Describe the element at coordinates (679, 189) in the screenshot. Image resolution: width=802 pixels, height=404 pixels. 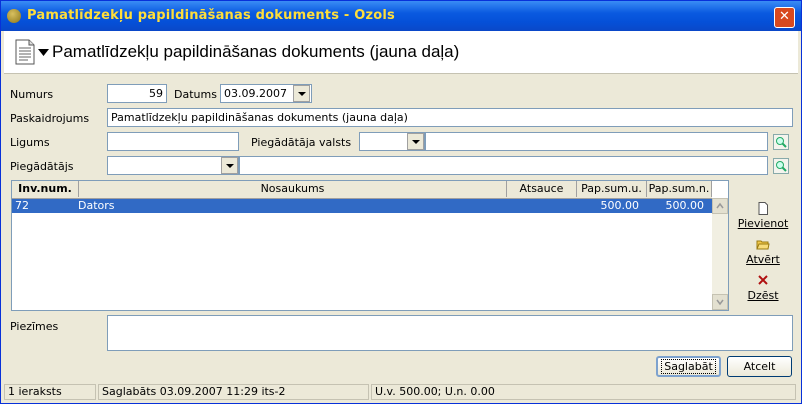
I see `column-pap-sum-n: Pap.sum.n.` at that location.